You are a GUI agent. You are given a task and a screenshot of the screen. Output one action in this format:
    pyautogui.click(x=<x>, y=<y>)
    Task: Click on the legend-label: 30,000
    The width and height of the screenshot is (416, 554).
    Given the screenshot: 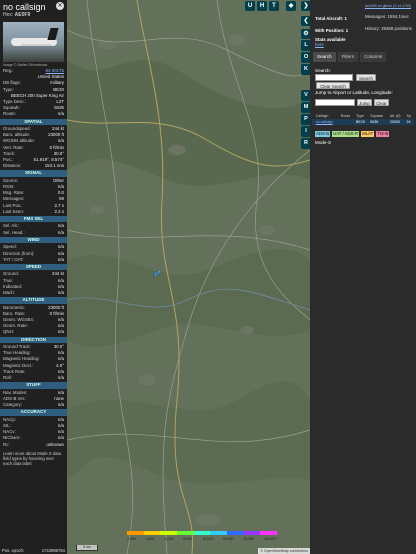 What is the action you would take?
    pyautogui.click(x=249, y=539)
    